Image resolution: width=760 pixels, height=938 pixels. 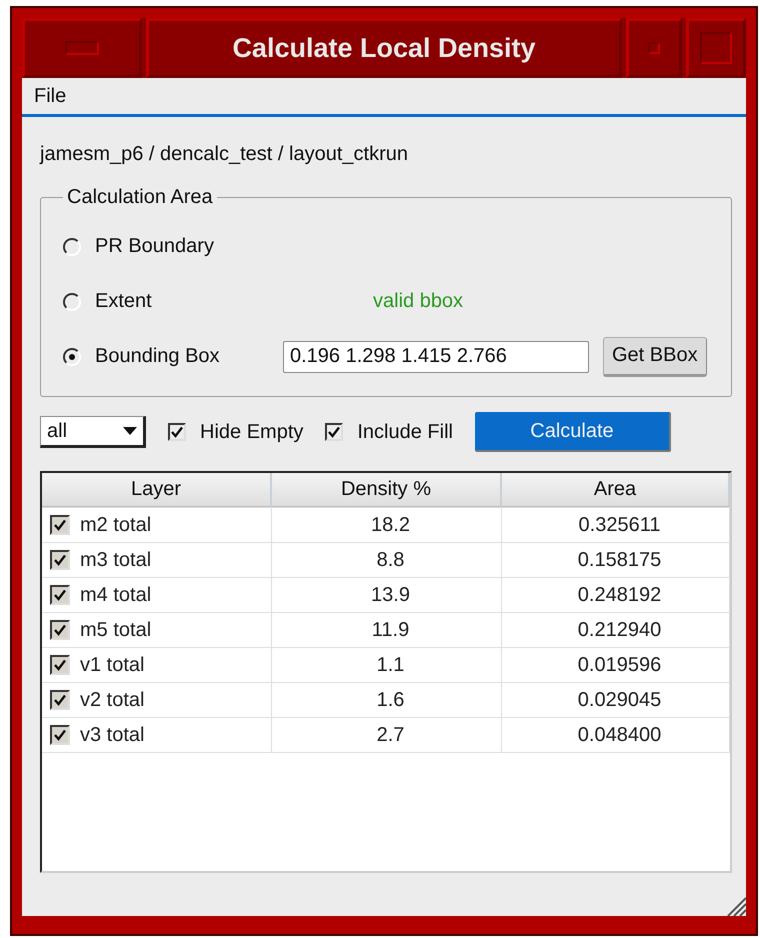 I want to click on column-header: Area, so click(x=616, y=490).